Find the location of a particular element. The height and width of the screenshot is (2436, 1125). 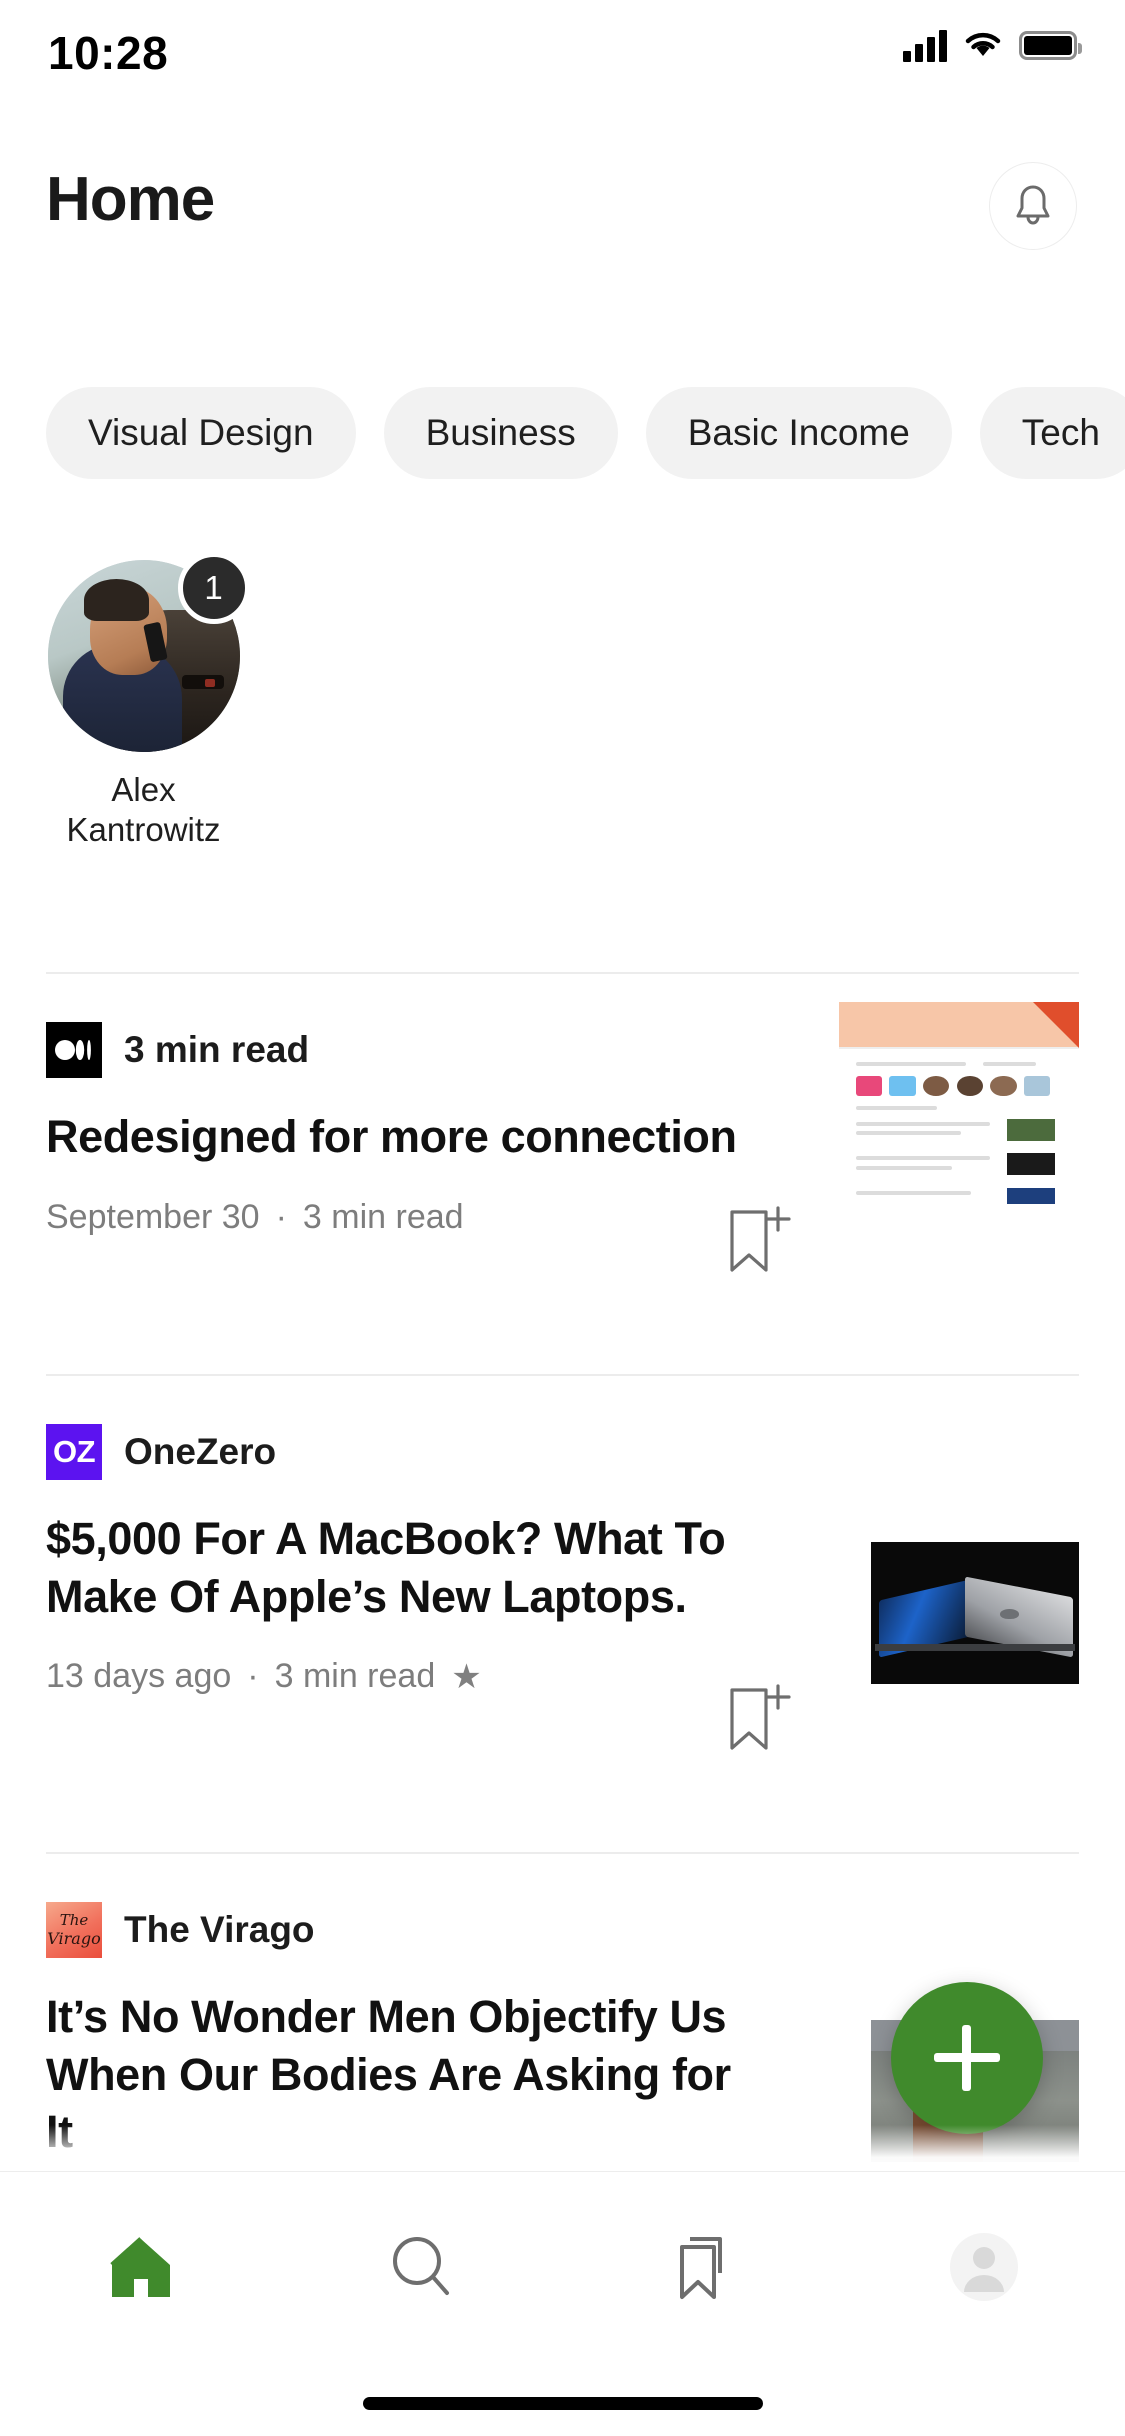

topic-chip-list: Visual Design Business Basic Income Tech is located at coordinates (562, 433).